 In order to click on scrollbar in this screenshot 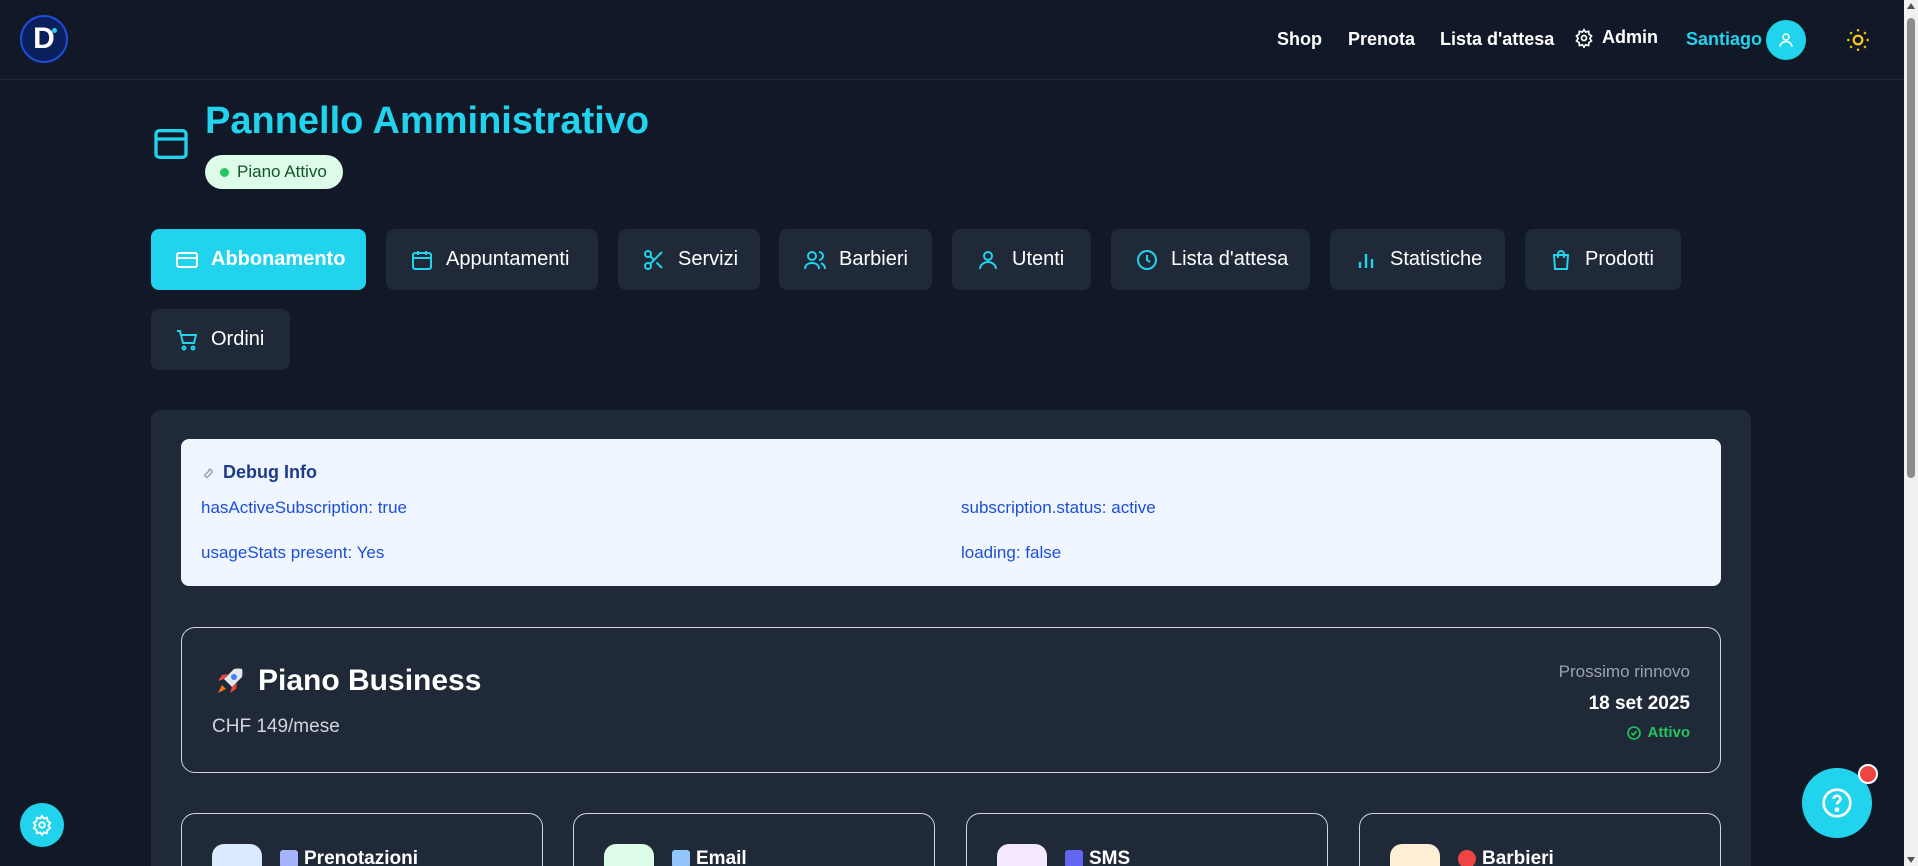, I will do `click(1911, 433)`.